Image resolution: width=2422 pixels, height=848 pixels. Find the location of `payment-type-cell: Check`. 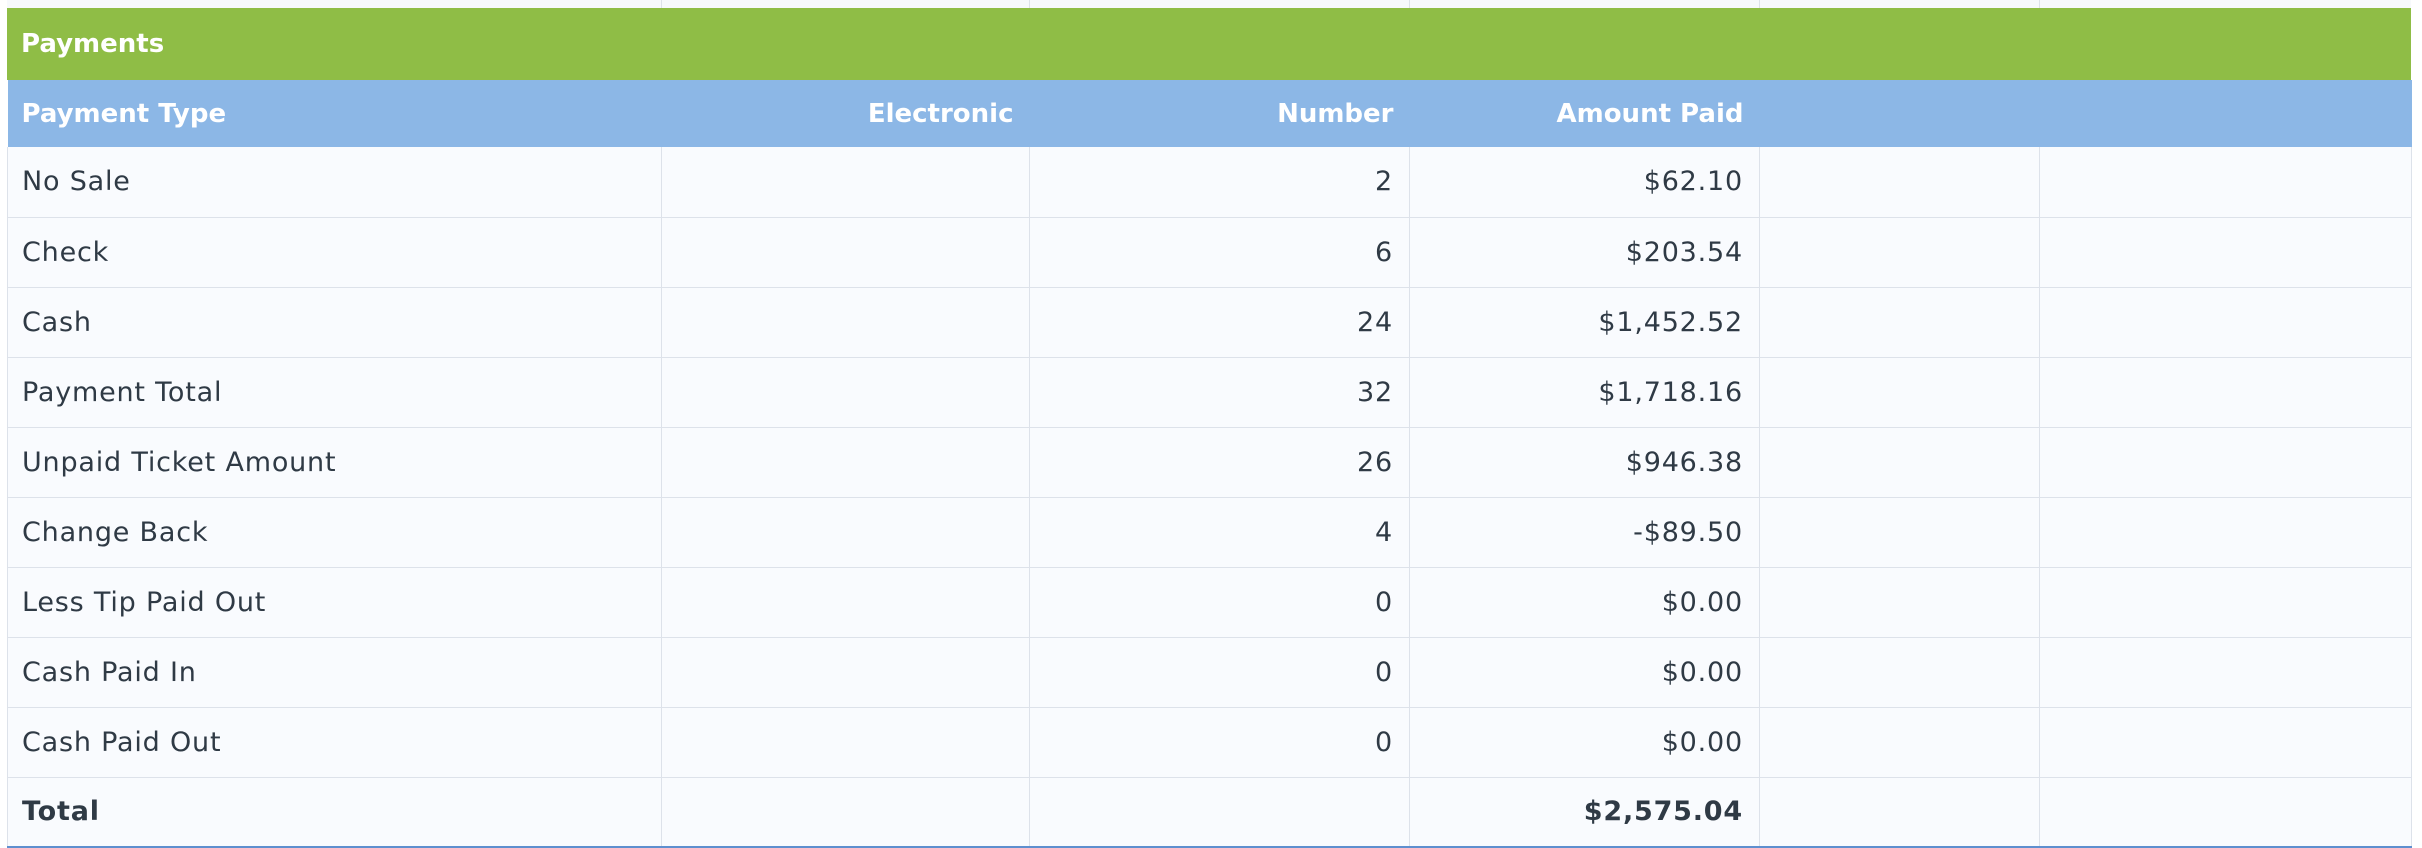

payment-type-cell: Check is located at coordinates (334, 252).